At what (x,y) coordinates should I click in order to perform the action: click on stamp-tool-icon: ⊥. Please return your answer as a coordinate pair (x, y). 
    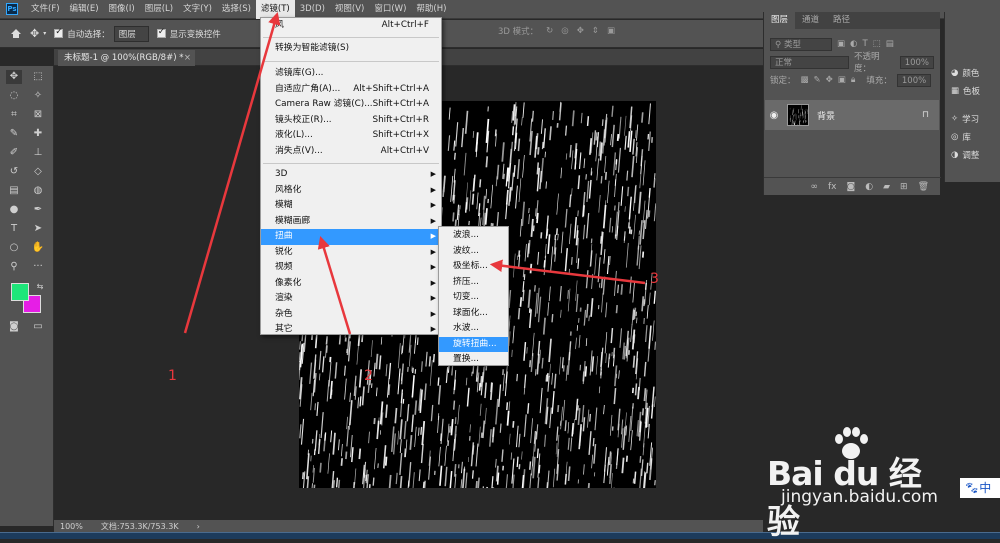
    Looking at the image, I should click on (38, 153).